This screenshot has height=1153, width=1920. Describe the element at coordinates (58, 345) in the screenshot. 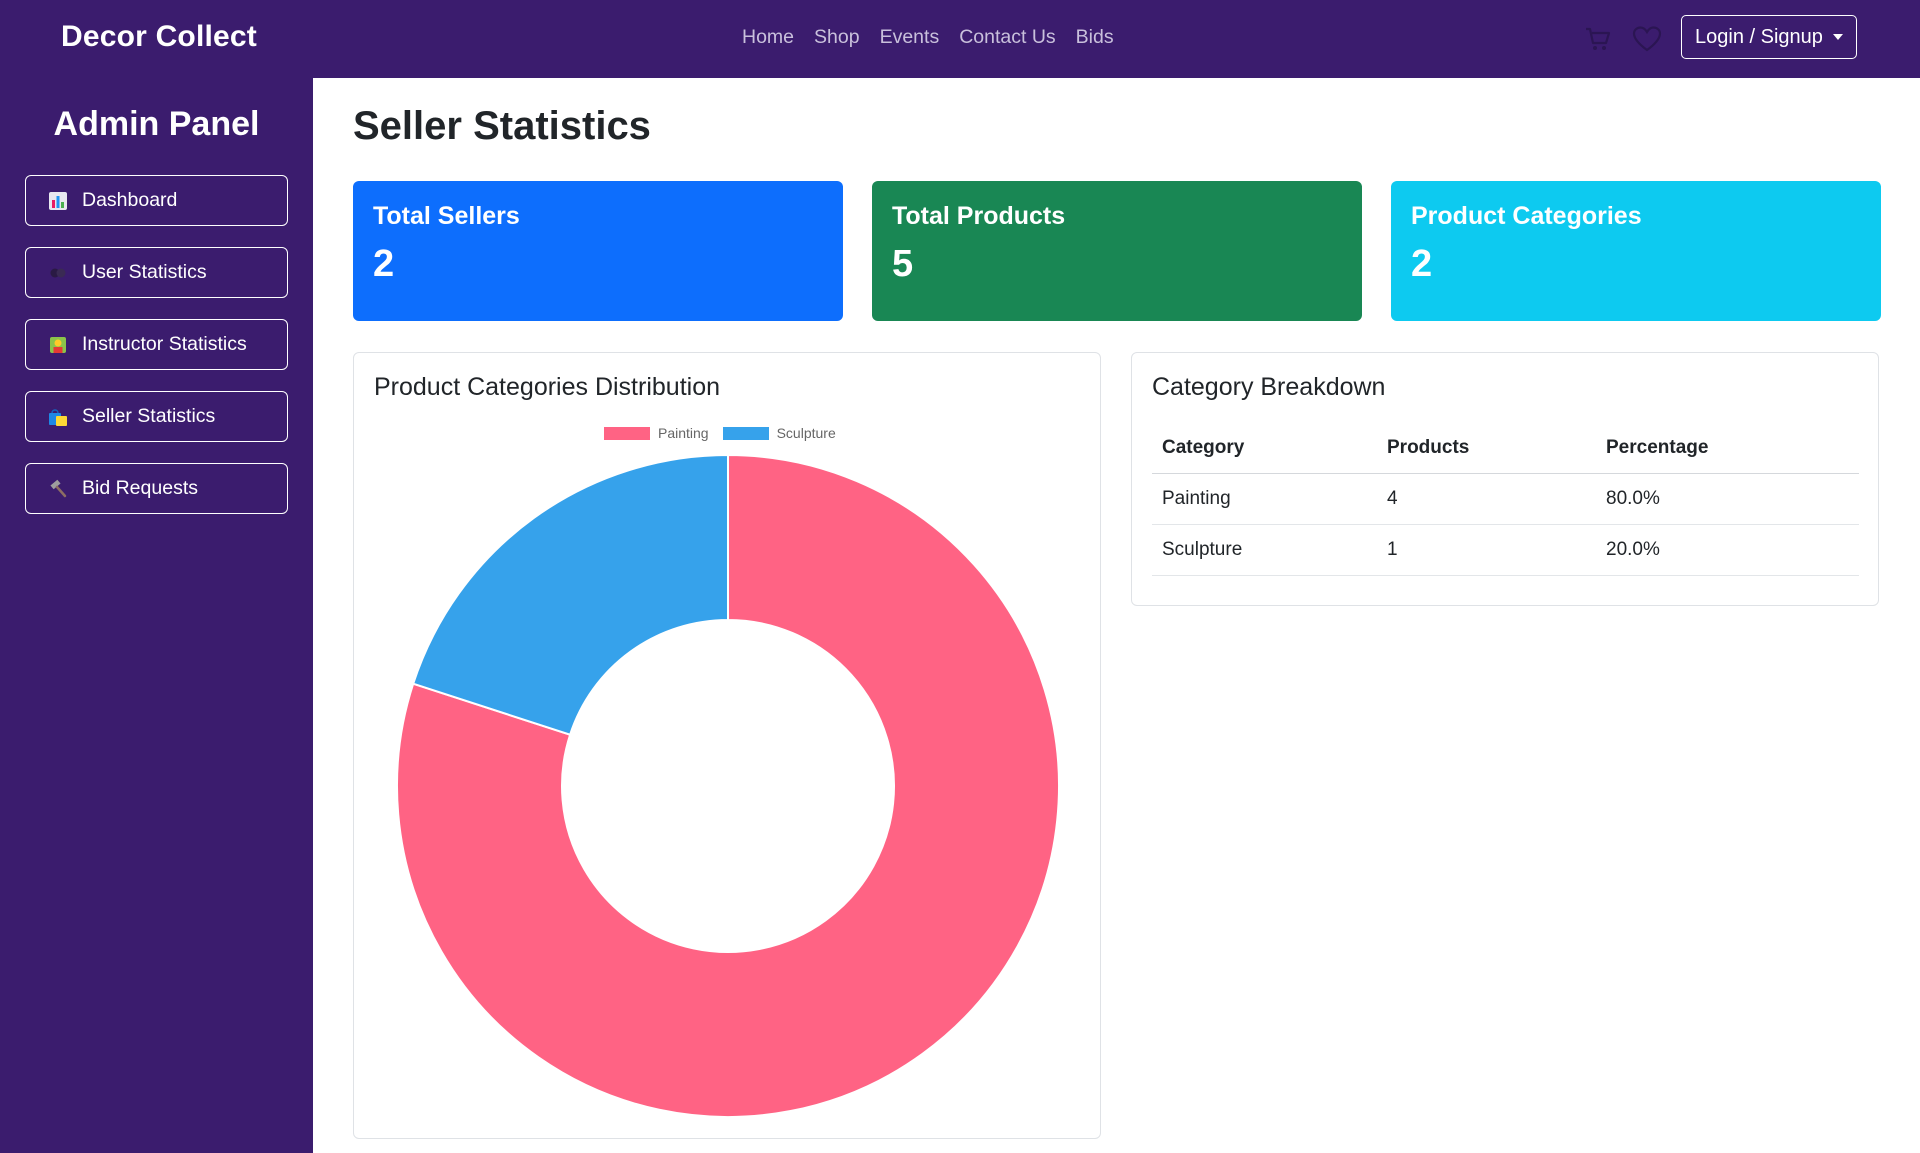

I see `instructor-icon` at that location.